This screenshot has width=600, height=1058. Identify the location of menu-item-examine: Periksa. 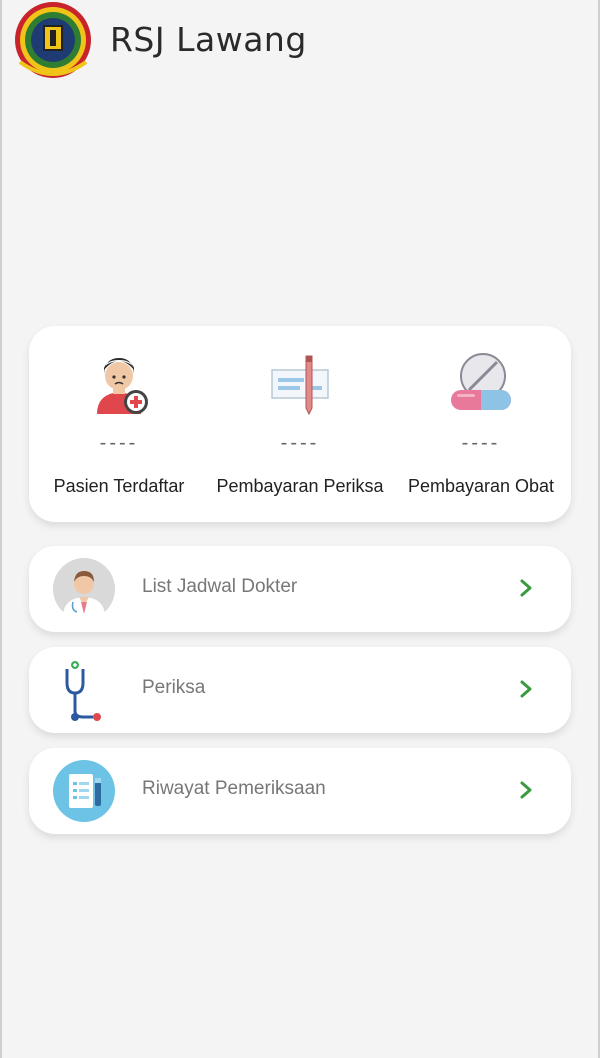
(300, 690).